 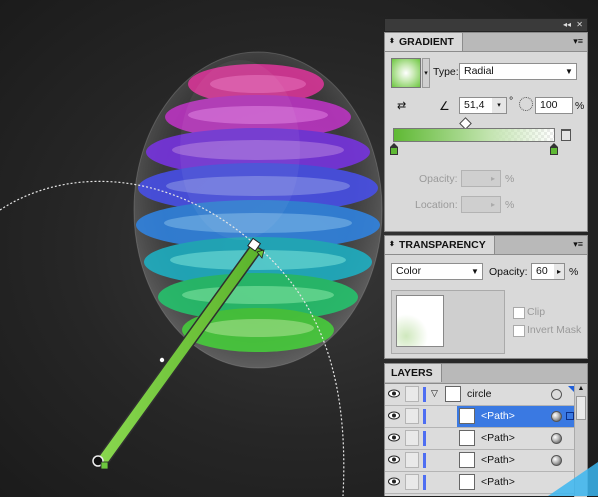 I want to click on blend-mode-dropdown-icon: ▼, so click(x=475, y=271).